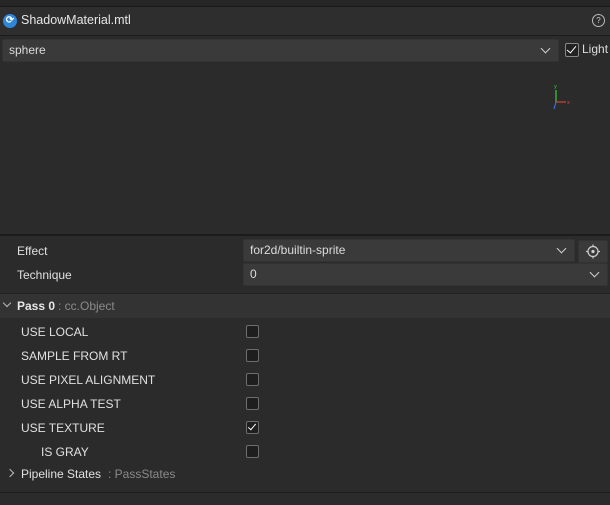 The width and height of the screenshot is (610, 505). What do you see at coordinates (305, 379) in the screenshot?
I see `define-row-use-pixel-alignment: USE PIXEL ALIGNMENT` at bounding box center [305, 379].